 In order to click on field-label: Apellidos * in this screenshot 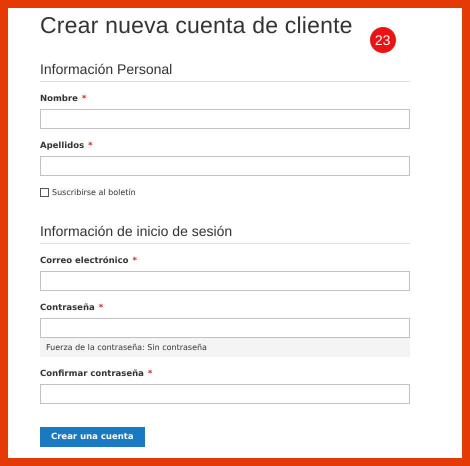, I will do `click(67, 146)`.